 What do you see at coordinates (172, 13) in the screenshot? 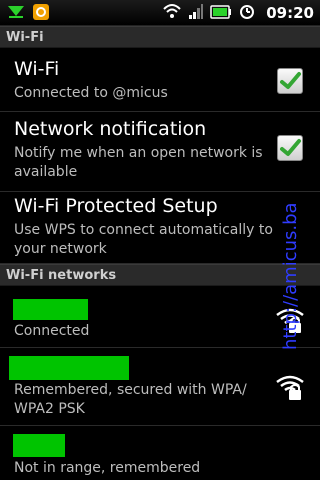
I see `wifi-icon` at bounding box center [172, 13].